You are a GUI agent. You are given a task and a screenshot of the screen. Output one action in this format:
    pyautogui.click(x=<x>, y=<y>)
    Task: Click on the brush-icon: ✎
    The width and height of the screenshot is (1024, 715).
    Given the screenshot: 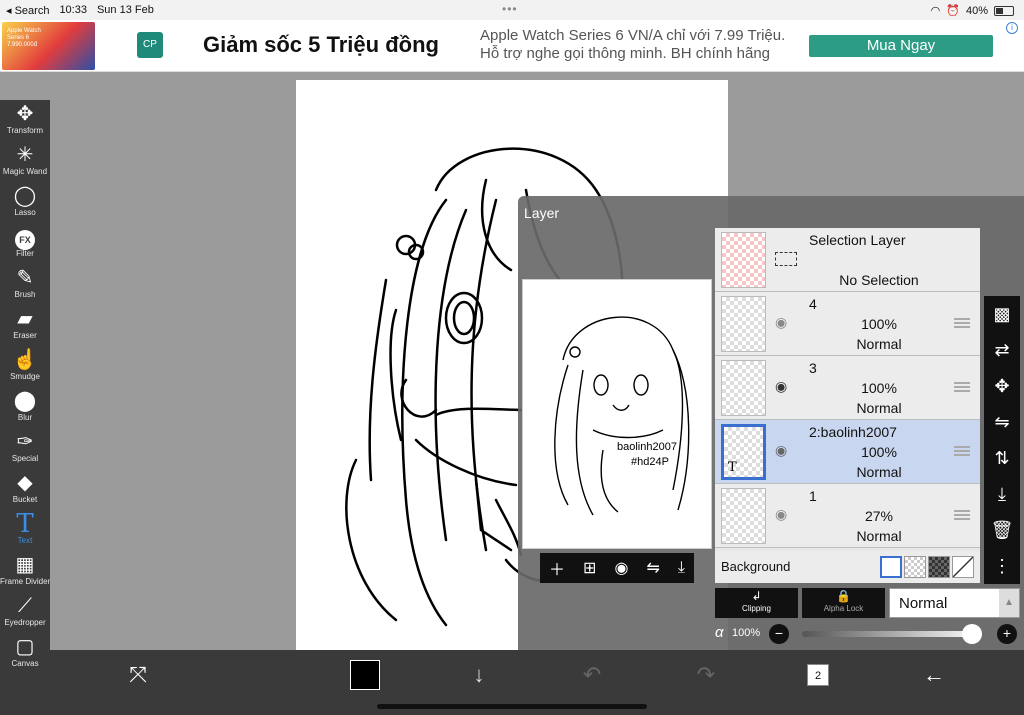 What is the action you would take?
    pyautogui.click(x=25, y=278)
    